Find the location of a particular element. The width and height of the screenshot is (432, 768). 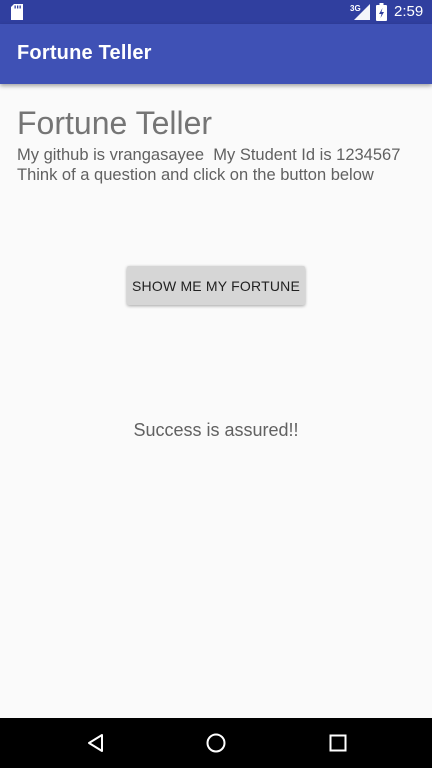

network-type-label: 3G is located at coordinates (355, 8).